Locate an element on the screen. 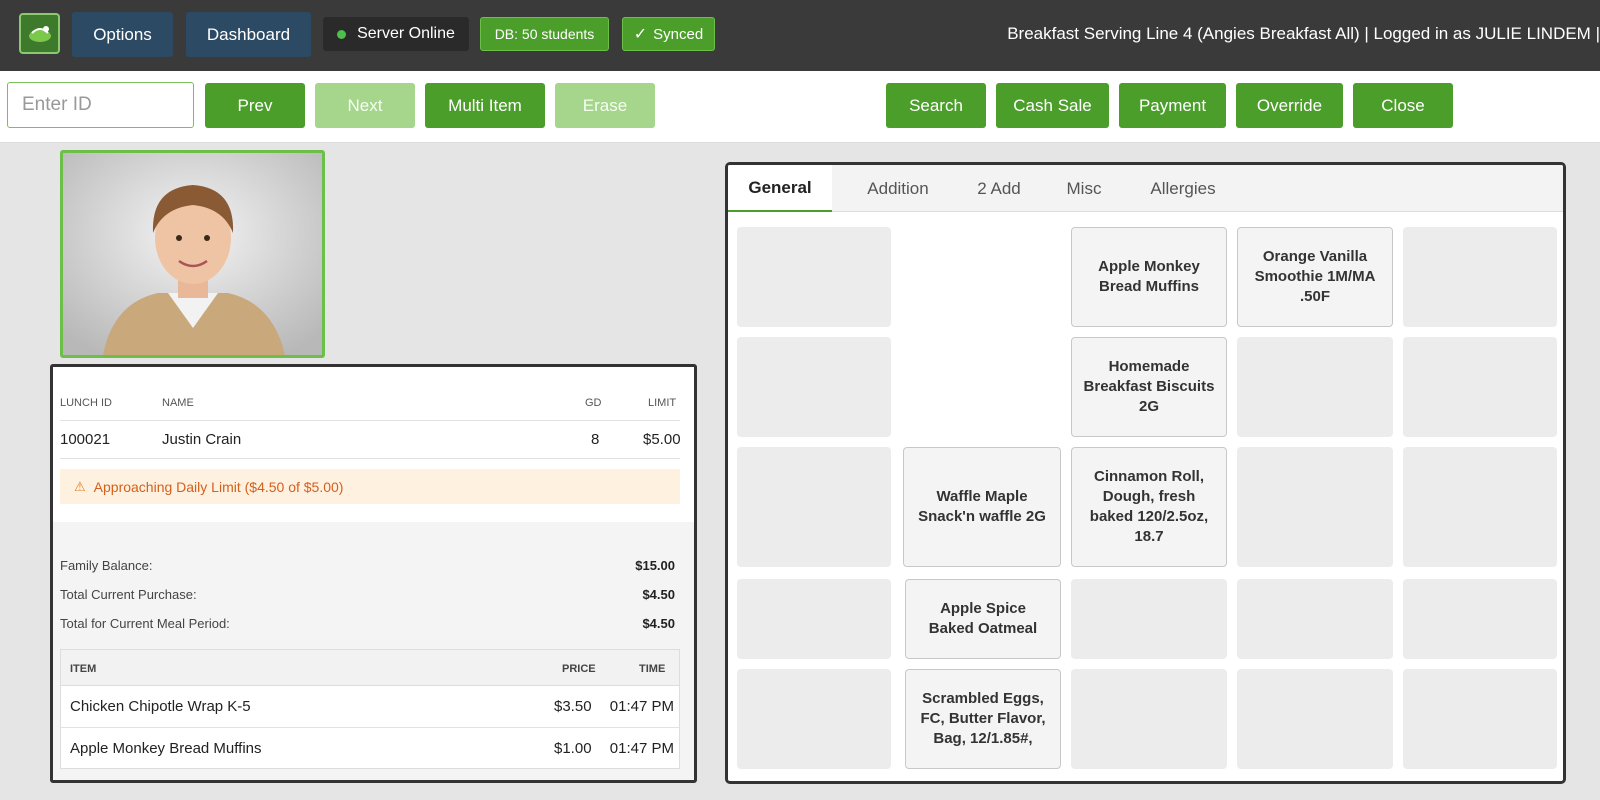 This screenshot has width=1600, height=800. student-id-input is located at coordinates (100, 105).